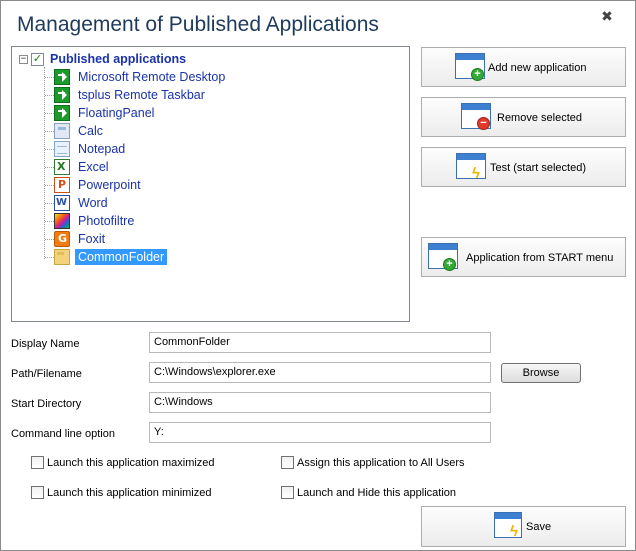  I want to click on tree-root-label: Published applications, so click(118, 59).